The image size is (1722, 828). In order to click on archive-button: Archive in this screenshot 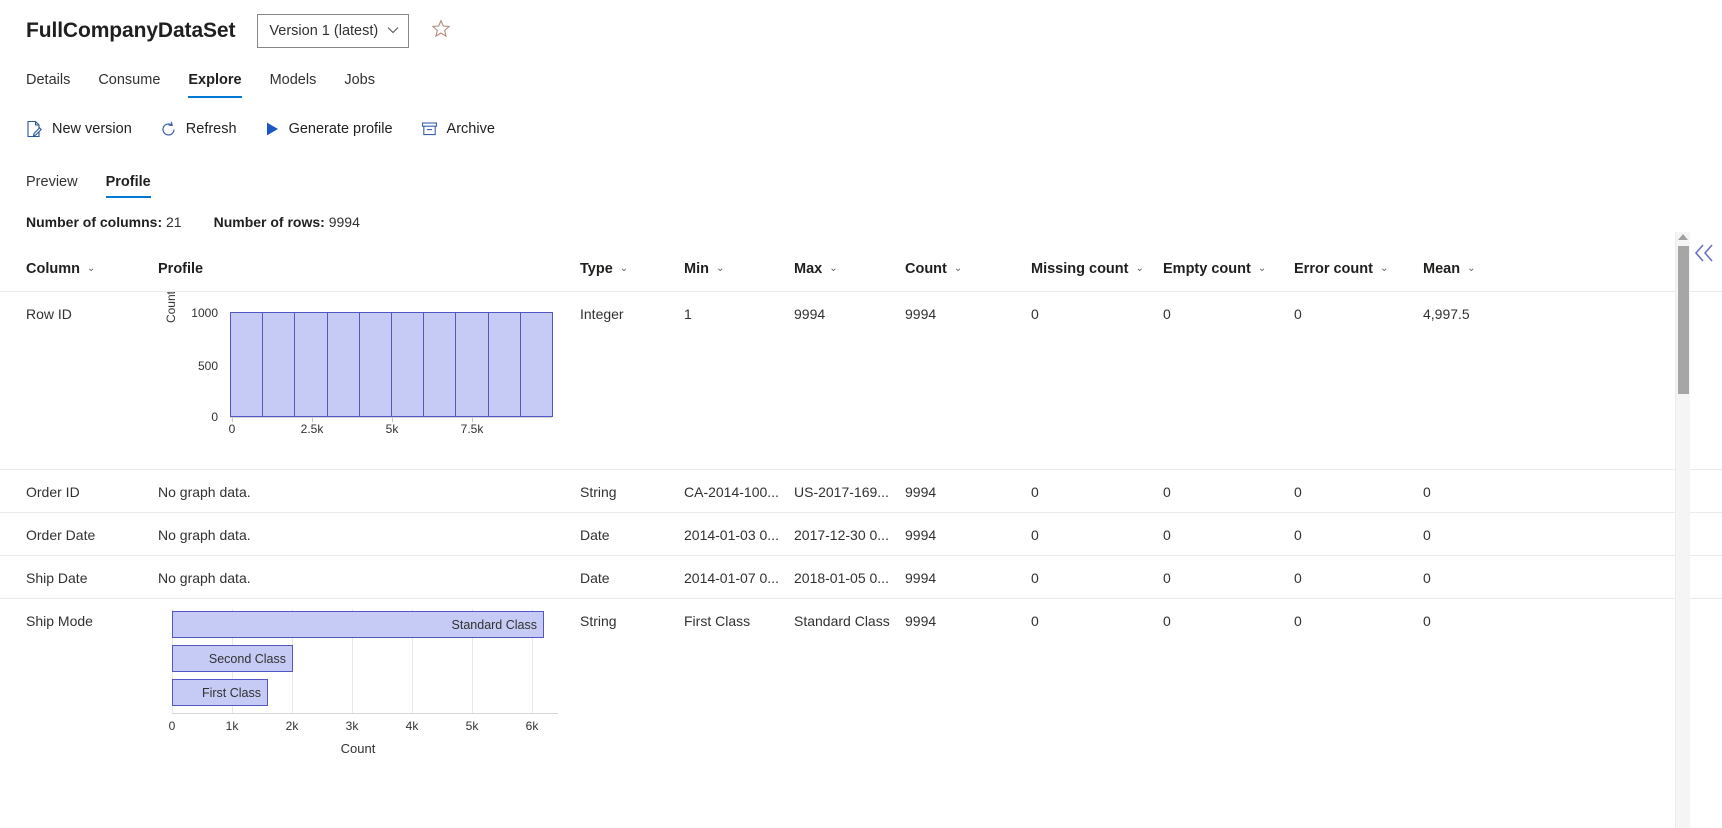, I will do `click(458, 129)`.